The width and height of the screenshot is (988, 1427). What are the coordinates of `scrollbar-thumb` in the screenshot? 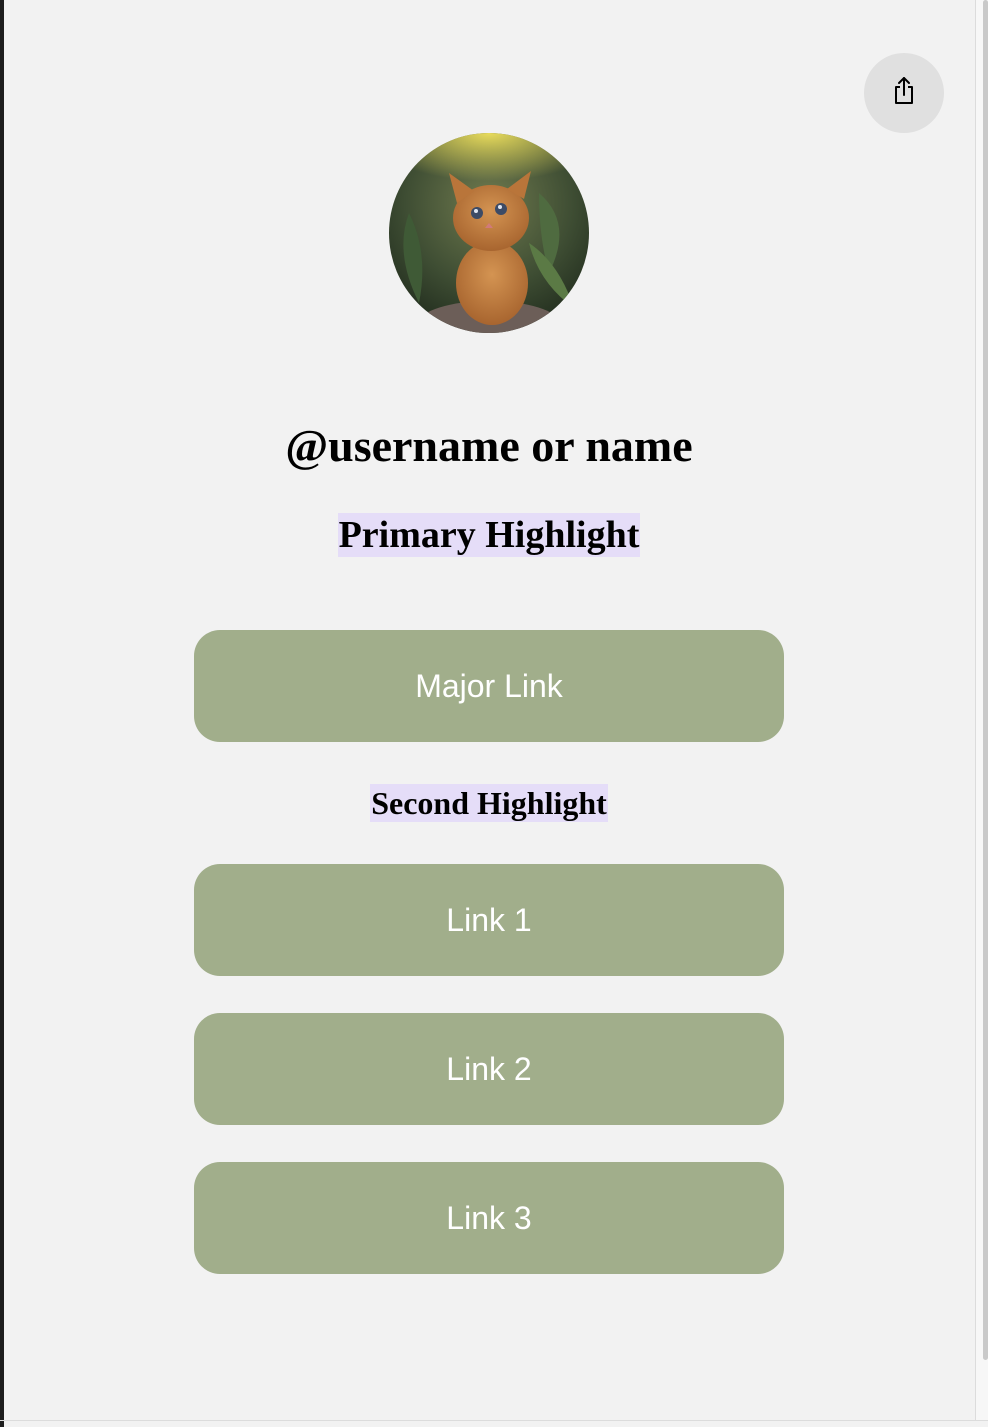 It's located at (985, 680).